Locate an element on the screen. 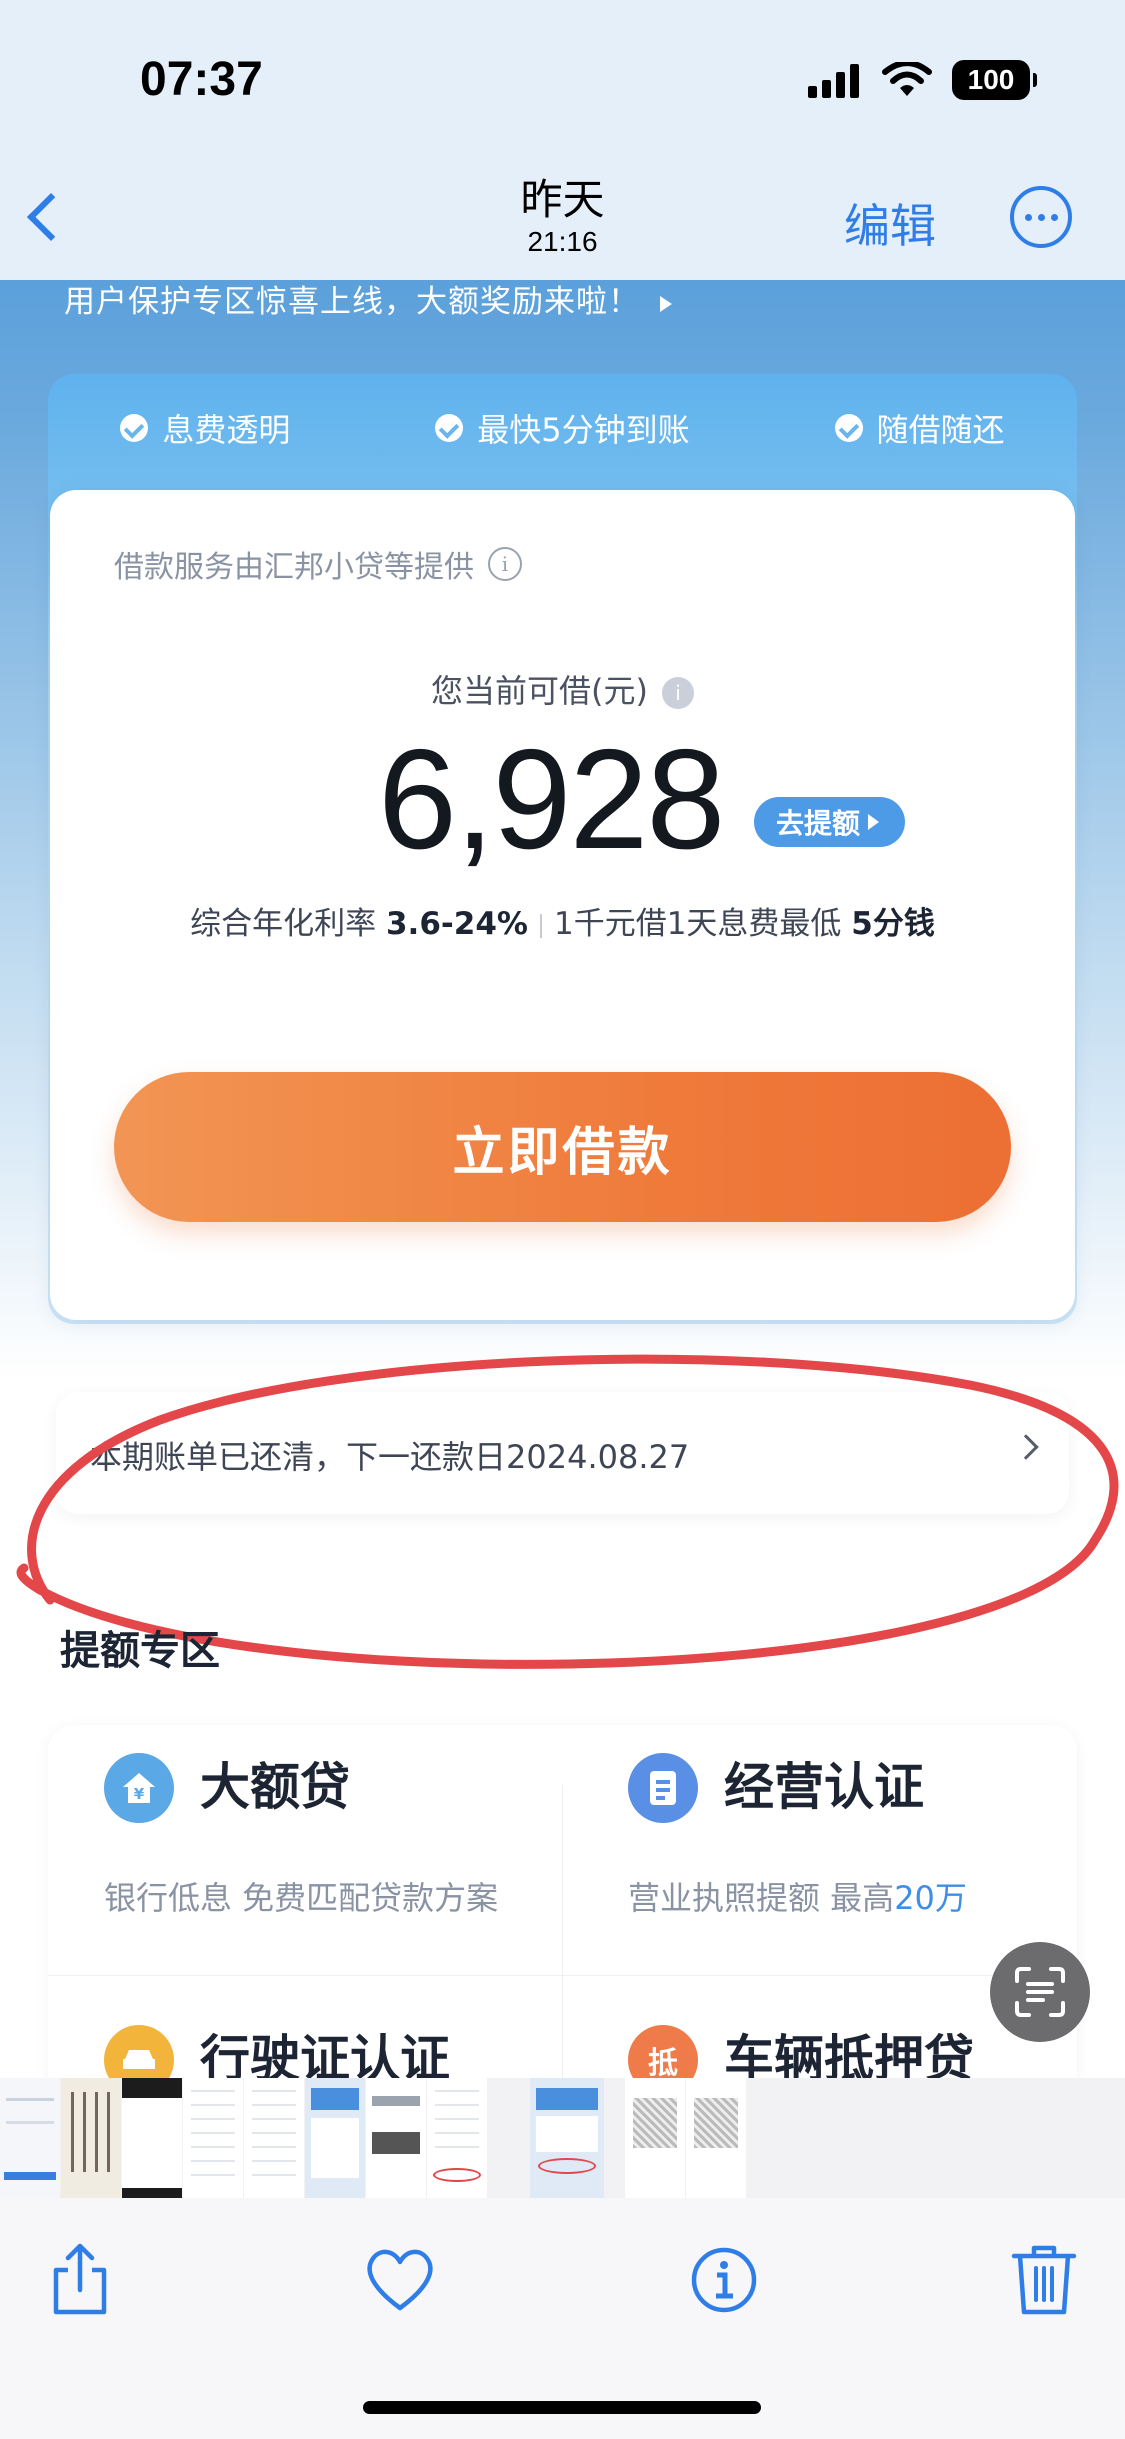  grid-item-title: 行驶证认证 is located at coordinates (325, 2054).